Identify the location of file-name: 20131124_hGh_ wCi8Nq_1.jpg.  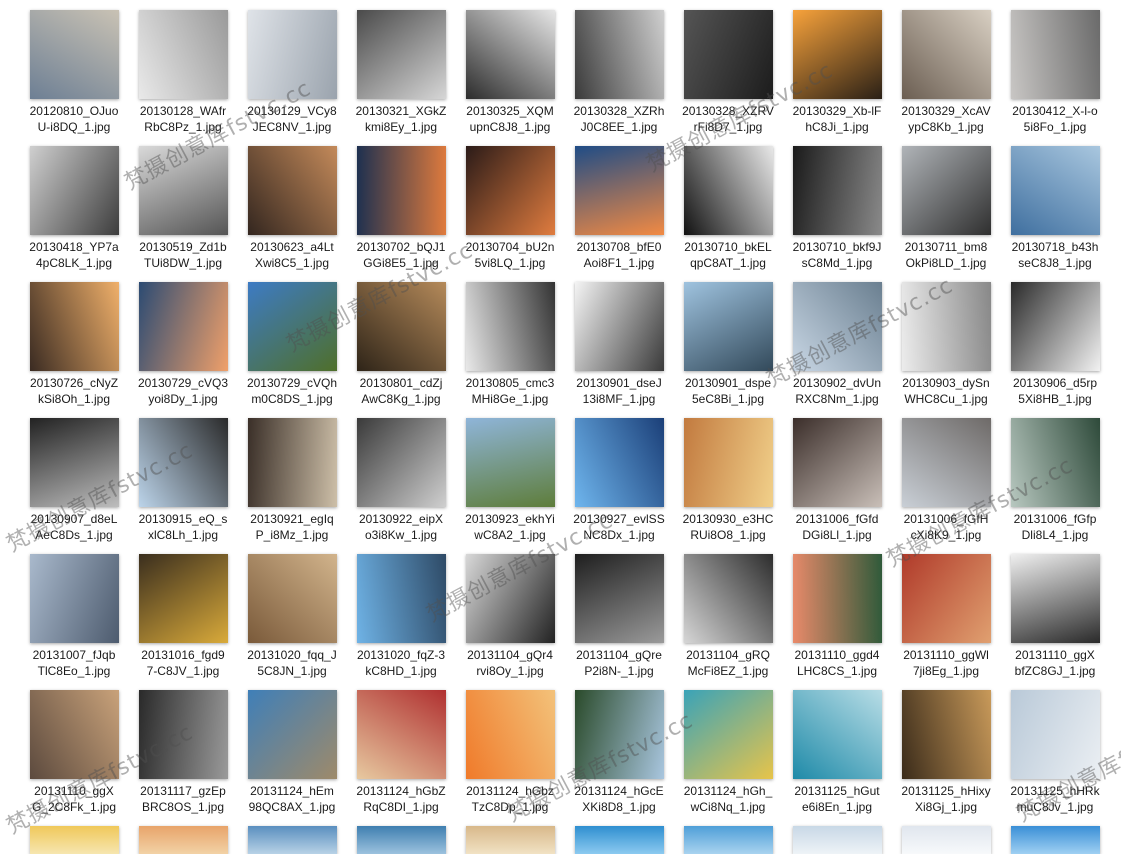
(728, 799).